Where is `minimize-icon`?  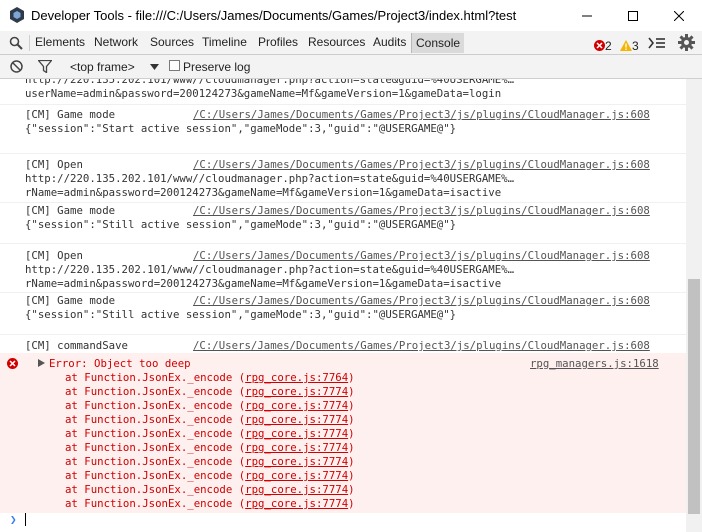
minimize-icon is located at coordinates (587, 15).